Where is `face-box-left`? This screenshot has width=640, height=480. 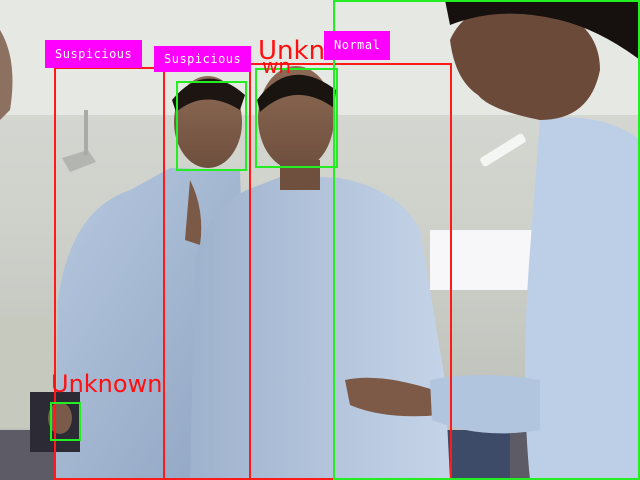
face-box-left is located at coordinates (211, 126).